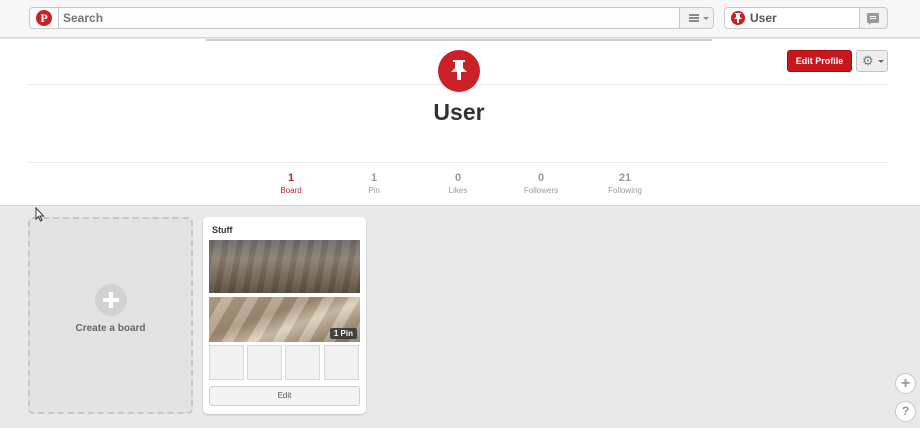 The width and height of the screenshot is (920, 428). I want to click on create-board-label: Create a board, so click(110, 328).